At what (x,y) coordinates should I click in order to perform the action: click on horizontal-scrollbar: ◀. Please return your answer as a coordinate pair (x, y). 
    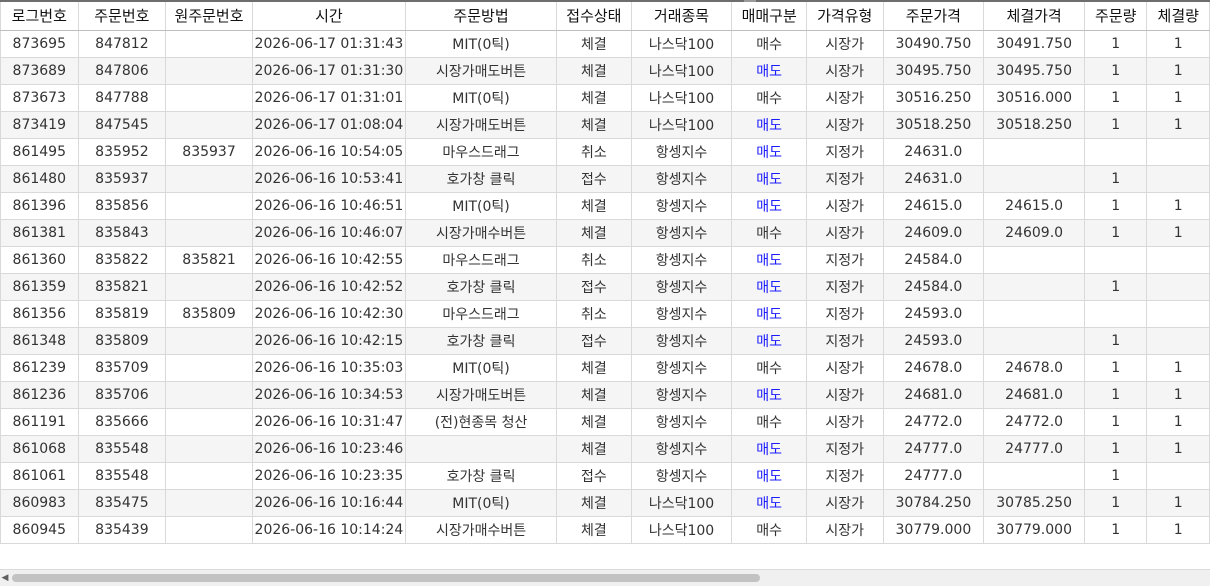
    Looking at the image, I should click on (605, 577).